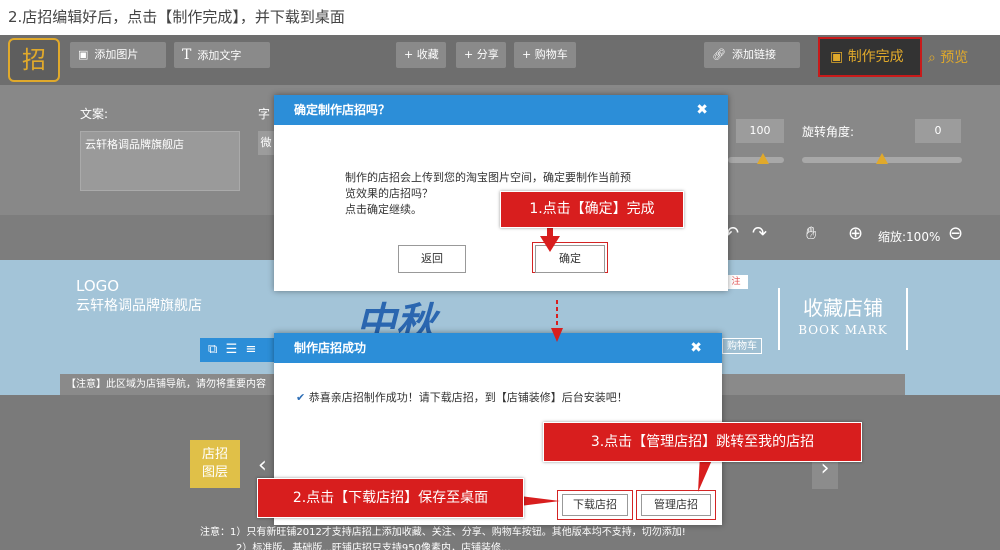 The image size is (1000, 550). Describe the element at coordinates (702, 442) in the screenshot. I see `callout-step3: 3.点击【管理店招】跳转至我的店招` at that location.